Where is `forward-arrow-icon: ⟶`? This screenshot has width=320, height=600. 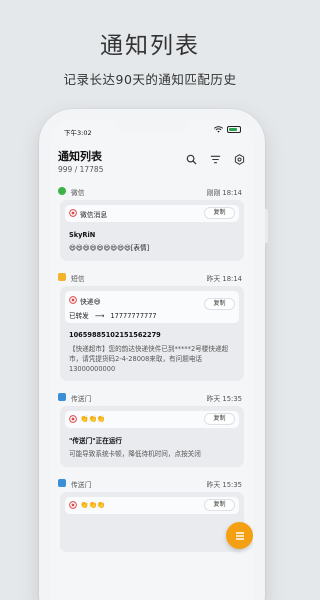 forward-arrow-icon: ⟶ is located at coordinates (99, 316).